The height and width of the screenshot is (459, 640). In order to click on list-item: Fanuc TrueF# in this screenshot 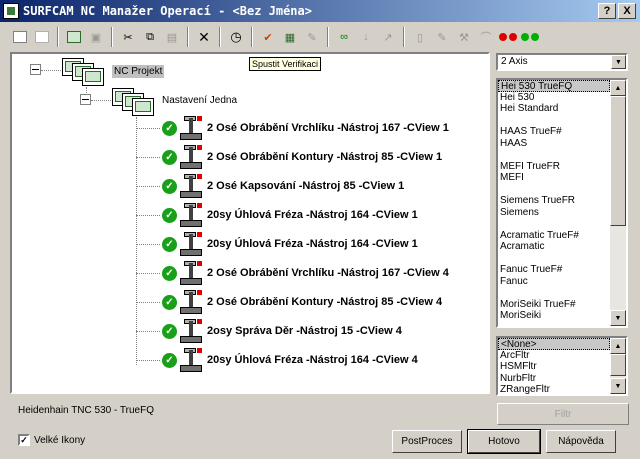, I will do `click(554, 270)`.